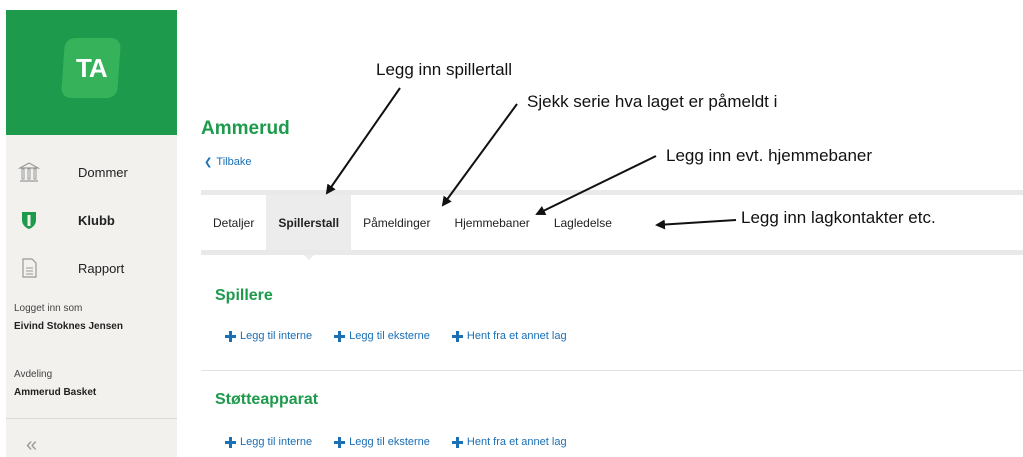 This screenshot has height=457, width=1023. What do you see at coordinates (382, 442) in the screenshot?
I see `add-external-staff-button: Legg til eksterne` at bounding box center [382, 442].